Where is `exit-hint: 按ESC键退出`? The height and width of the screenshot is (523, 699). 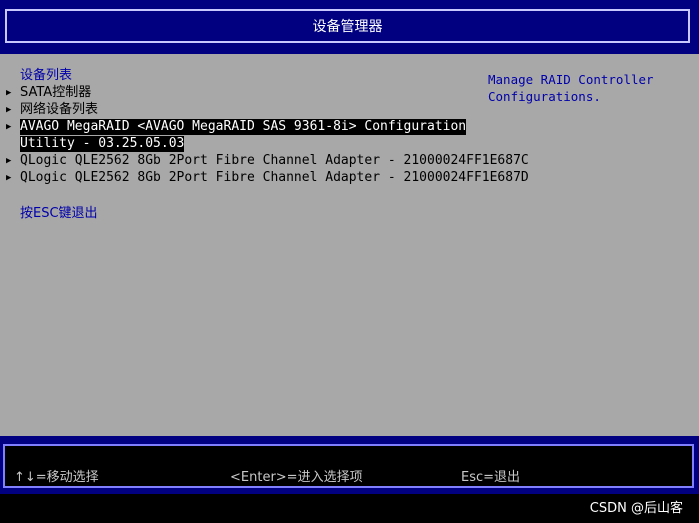
exit-hint: 按ESC键退出 is located at coordinates (59, 213).